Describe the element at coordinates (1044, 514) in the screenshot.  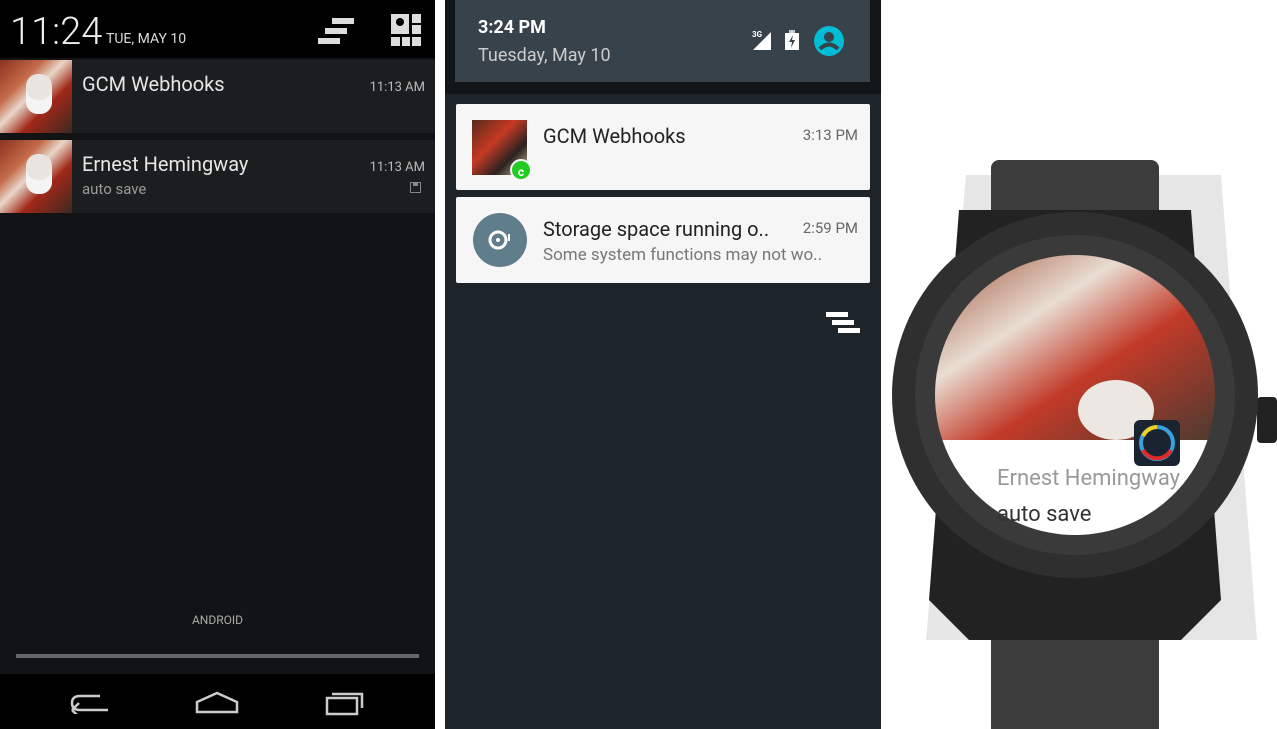
I see `watch-notification-text: auto save` at that location.